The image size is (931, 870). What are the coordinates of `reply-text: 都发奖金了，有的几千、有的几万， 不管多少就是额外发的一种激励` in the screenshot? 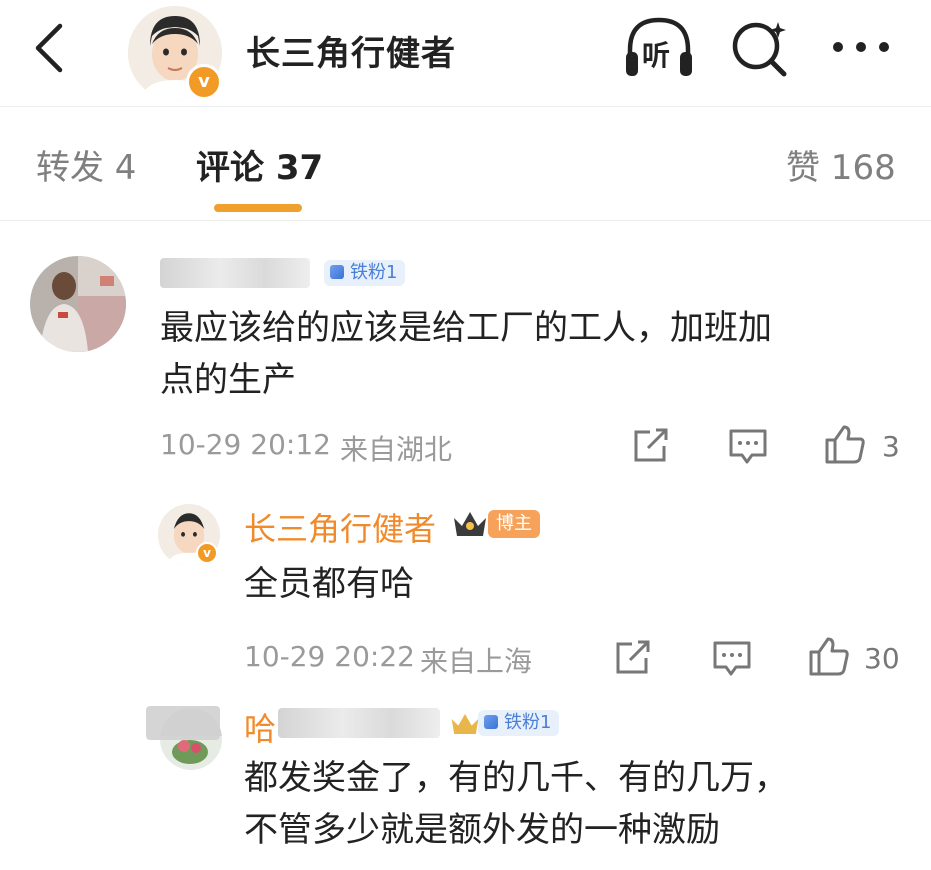 It's located at (516, 804).